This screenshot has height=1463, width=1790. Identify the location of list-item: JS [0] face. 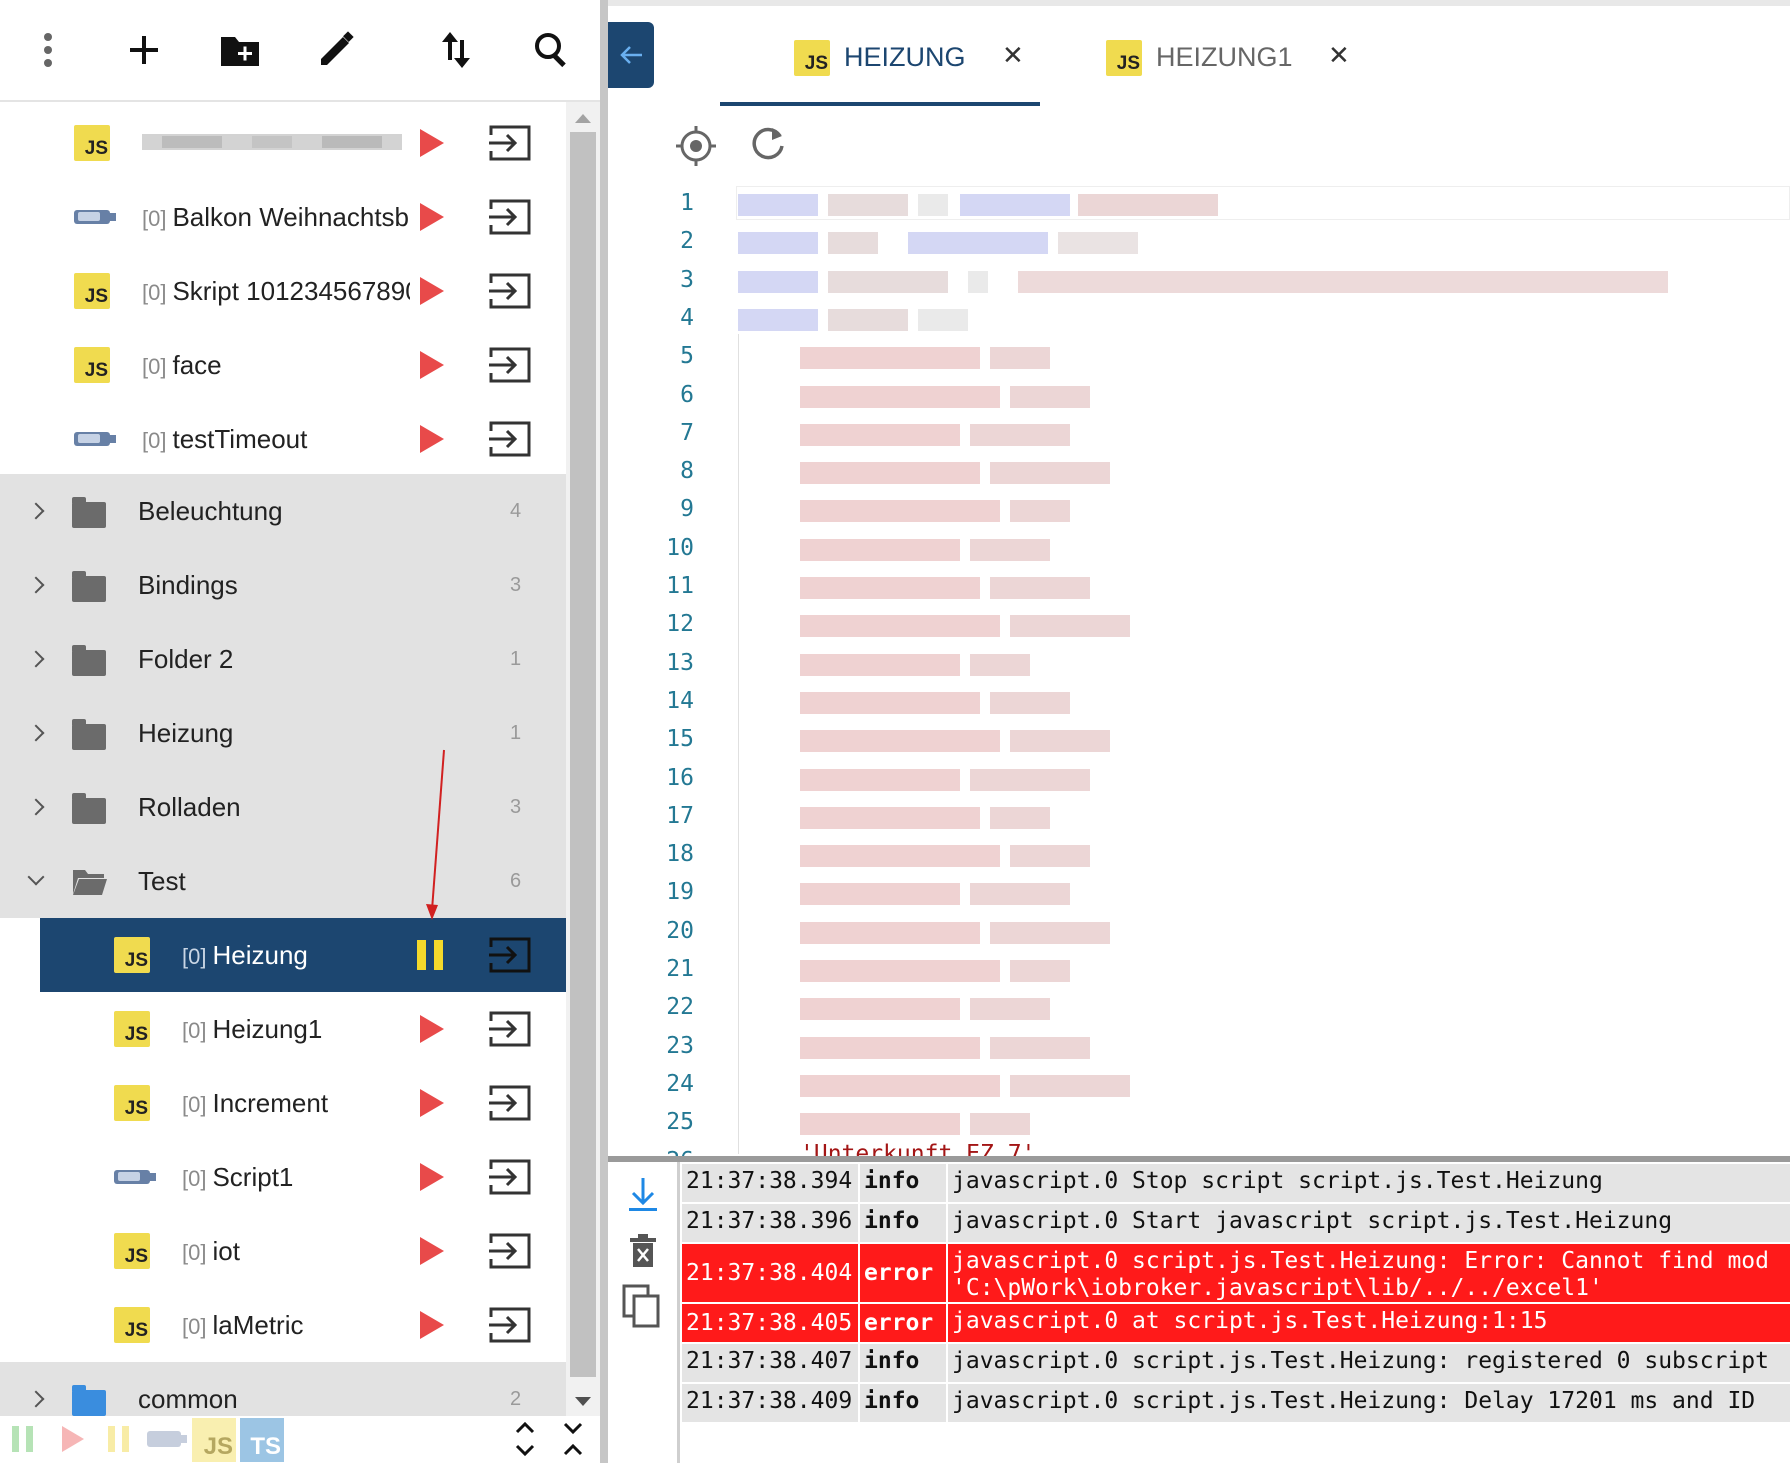
(283, 365).